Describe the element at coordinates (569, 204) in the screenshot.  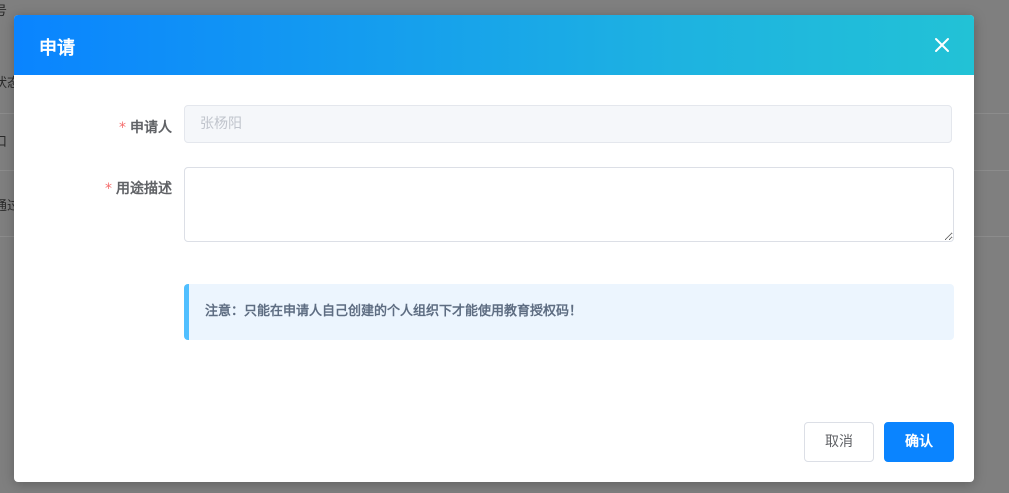
I see `purpose-textarea` at that location.